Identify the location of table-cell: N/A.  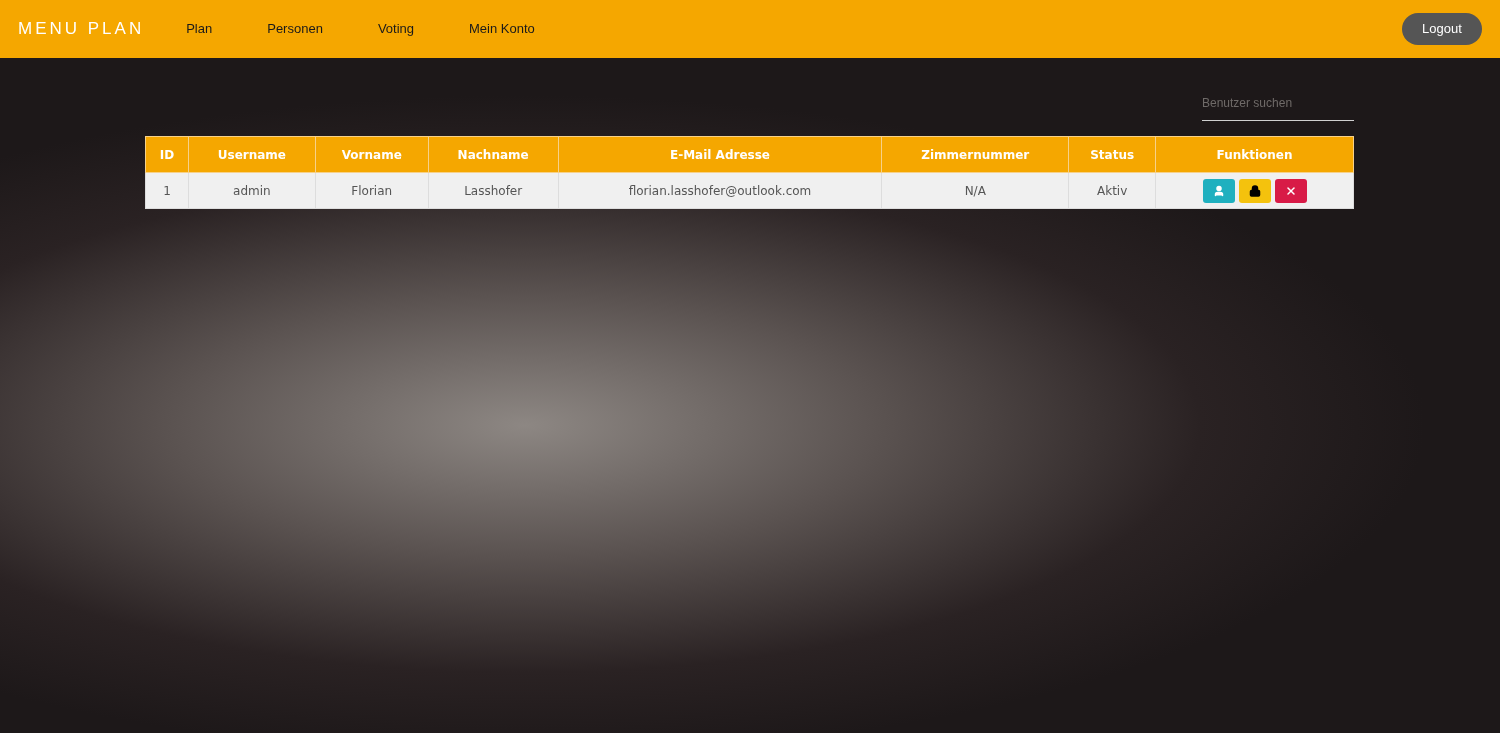
(975, 190).